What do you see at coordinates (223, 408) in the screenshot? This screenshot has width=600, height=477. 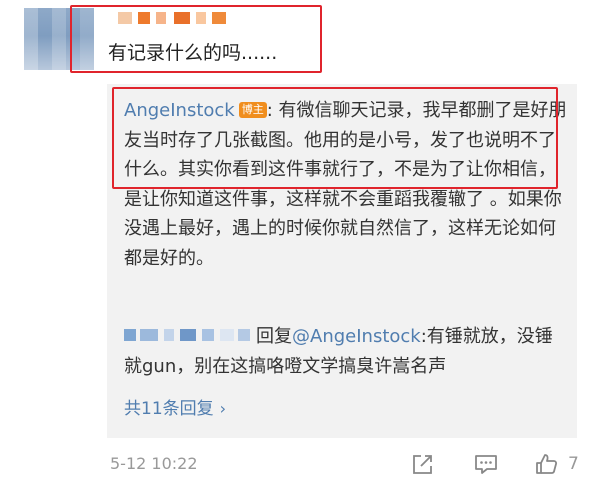 I see `chevron-right-icon: ›` at bounding box center [223, 408].